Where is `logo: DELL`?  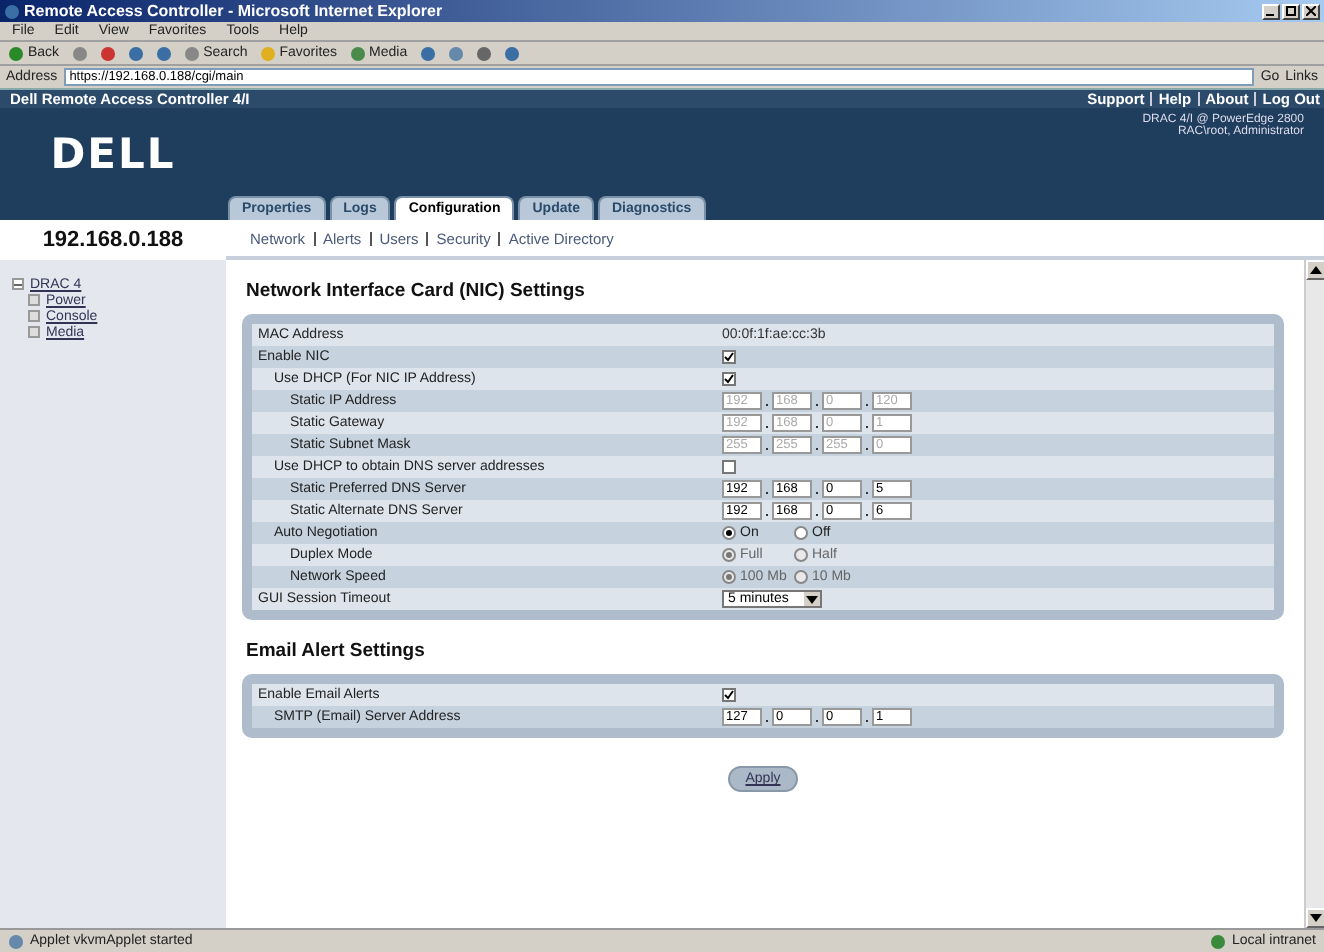
logo: DELL is located at coordinates (113, 154).